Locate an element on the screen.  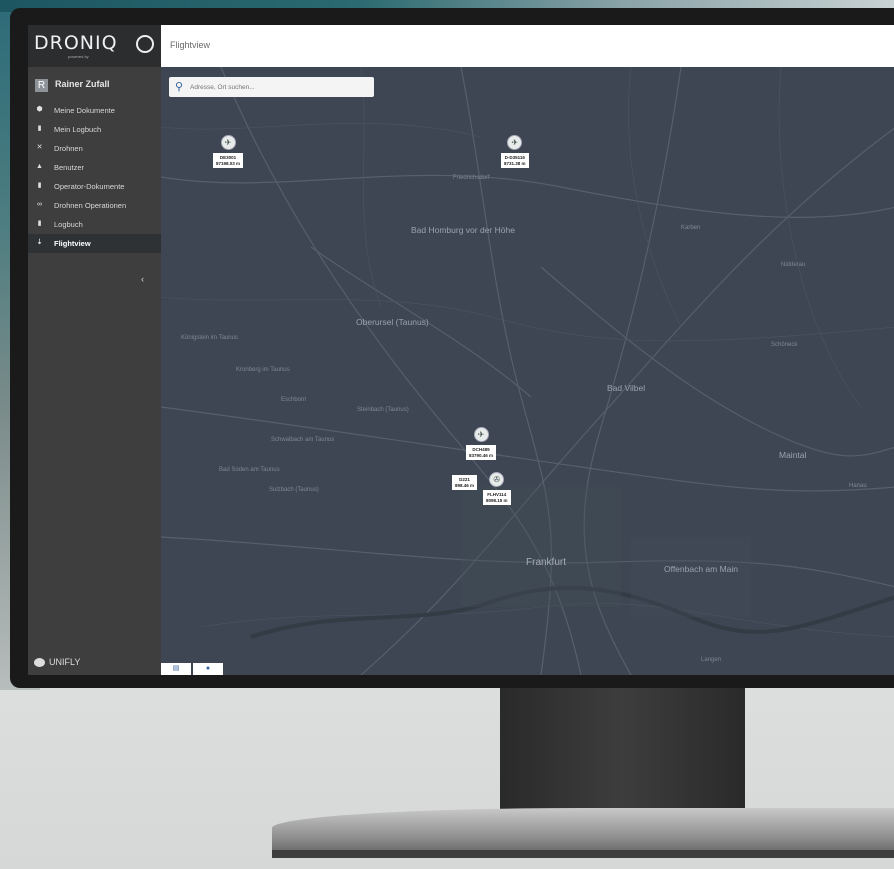
drone-marker: ✈ D-D35116 8731.38 m is located at coordinates (515, 151).